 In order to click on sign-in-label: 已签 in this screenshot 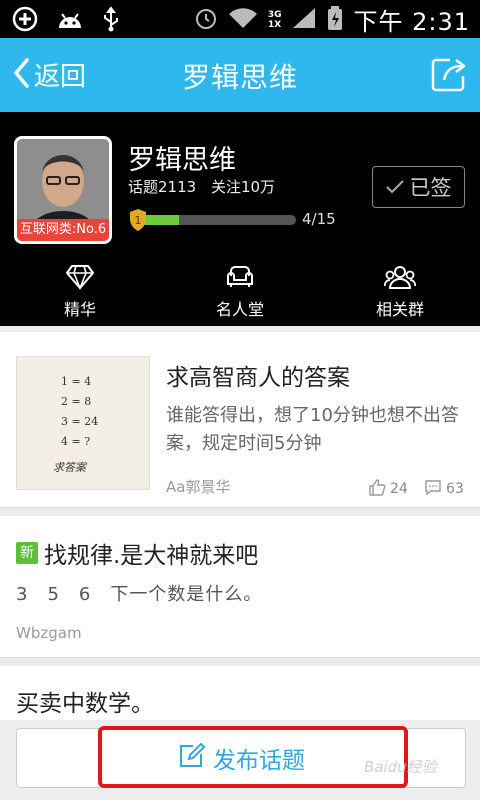, I will do `click(430, 188)`.